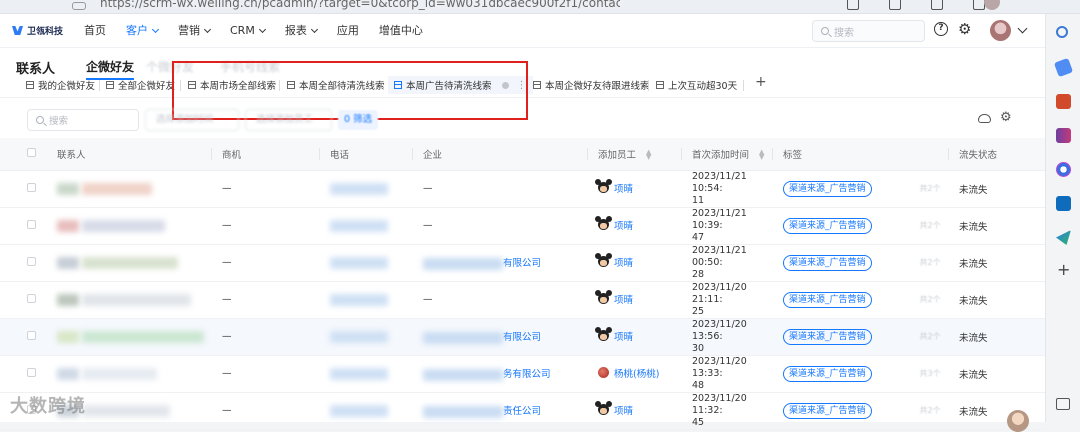 This screenshot has width=1080, height=432. I want to click on split-screen-icon, so click(895, 5).